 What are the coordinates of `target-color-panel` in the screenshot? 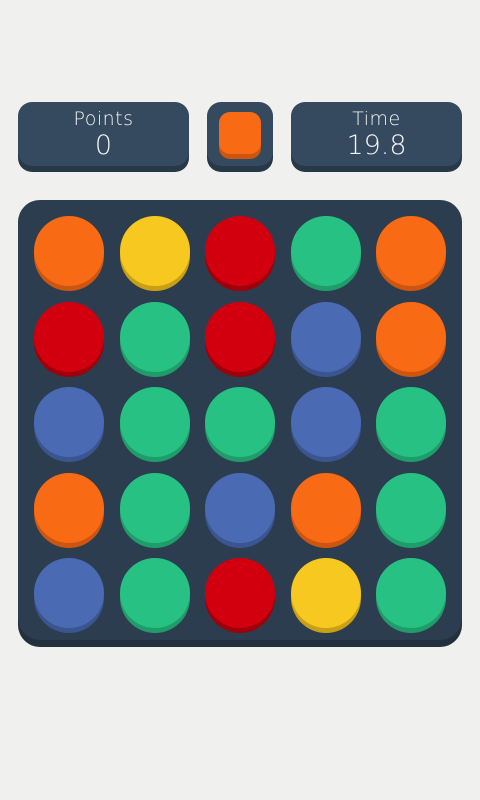 It's located at (240, 134).